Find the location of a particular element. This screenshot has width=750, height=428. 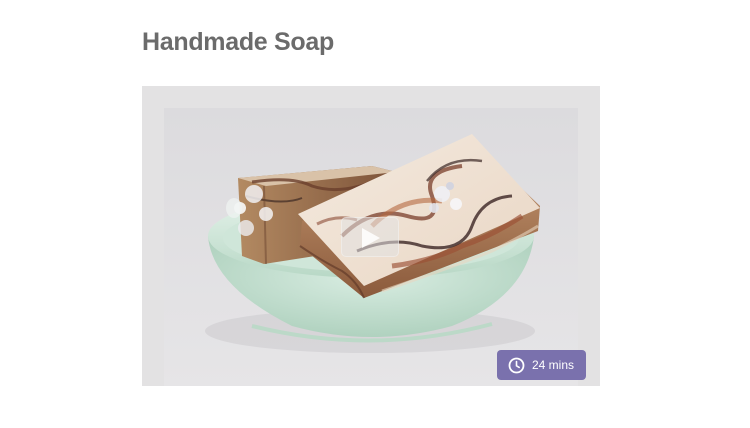

duration-label: 24 mins is located at coordinates (553, 365).